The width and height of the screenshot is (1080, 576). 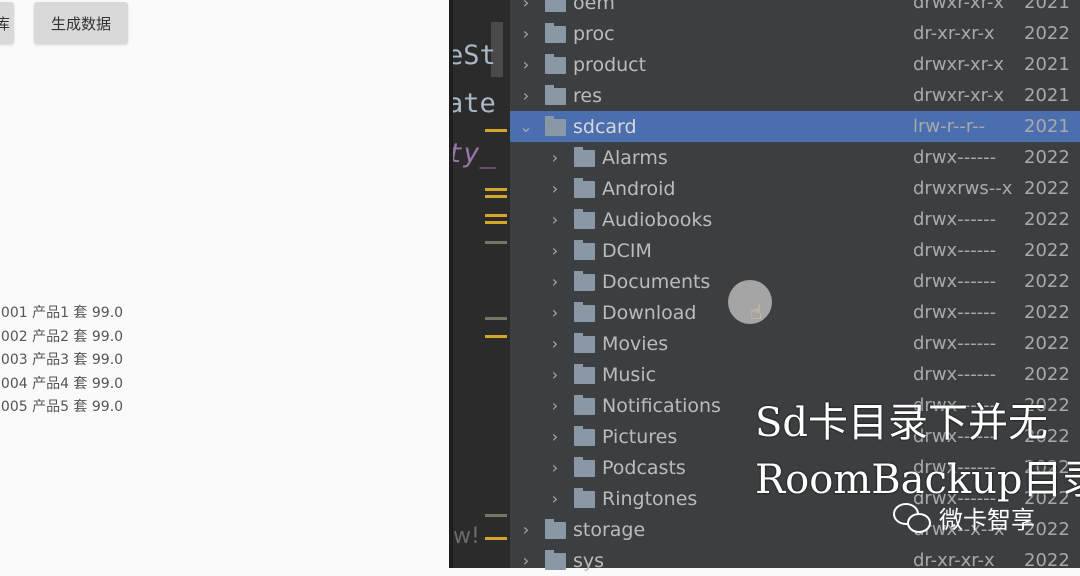 I want to click on file-name: Notifications, so click(x=661, y=405).